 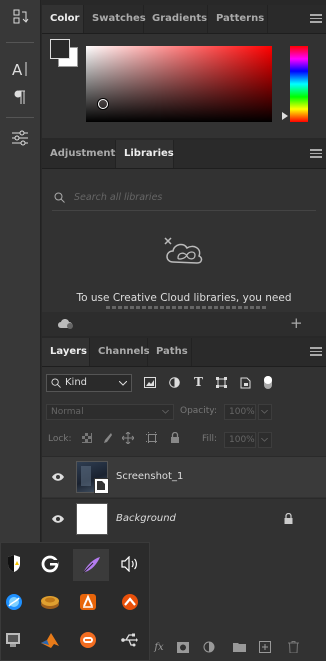 I want to click on layer-row: Background, so click(x=184, y=518).